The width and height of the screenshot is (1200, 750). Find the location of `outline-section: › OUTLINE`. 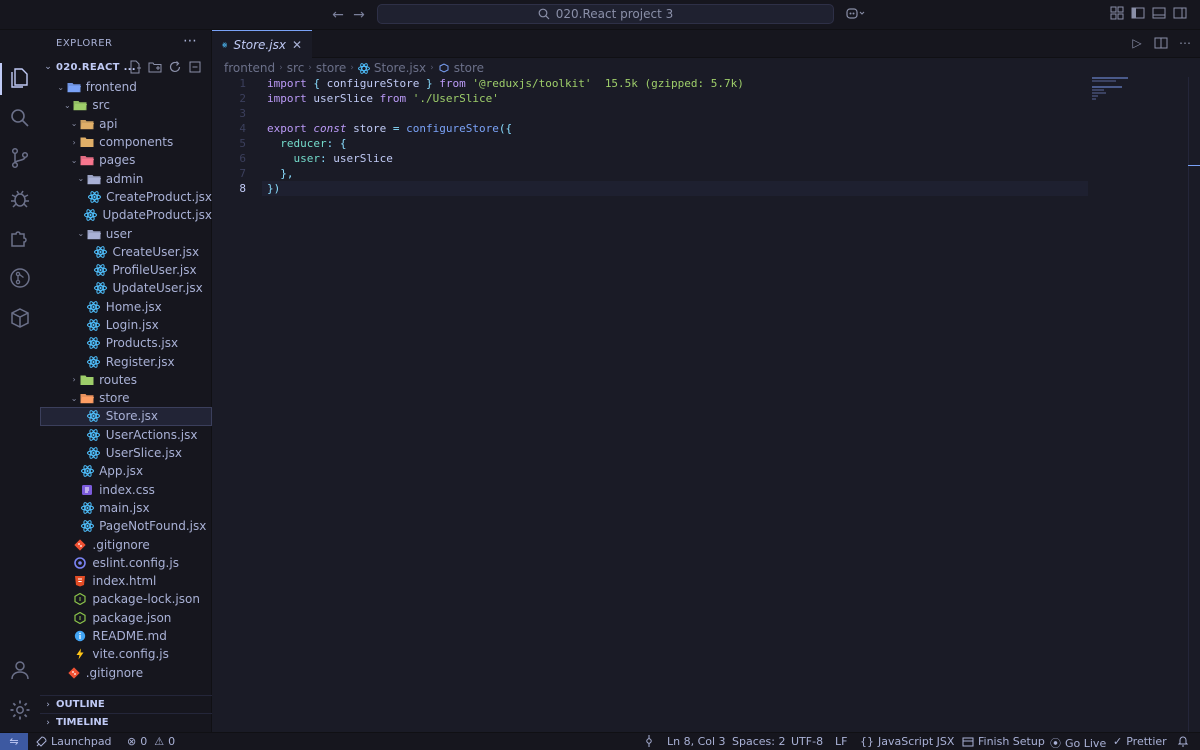

outline-section: › OUTLINE is located at coordinates (126, 704).